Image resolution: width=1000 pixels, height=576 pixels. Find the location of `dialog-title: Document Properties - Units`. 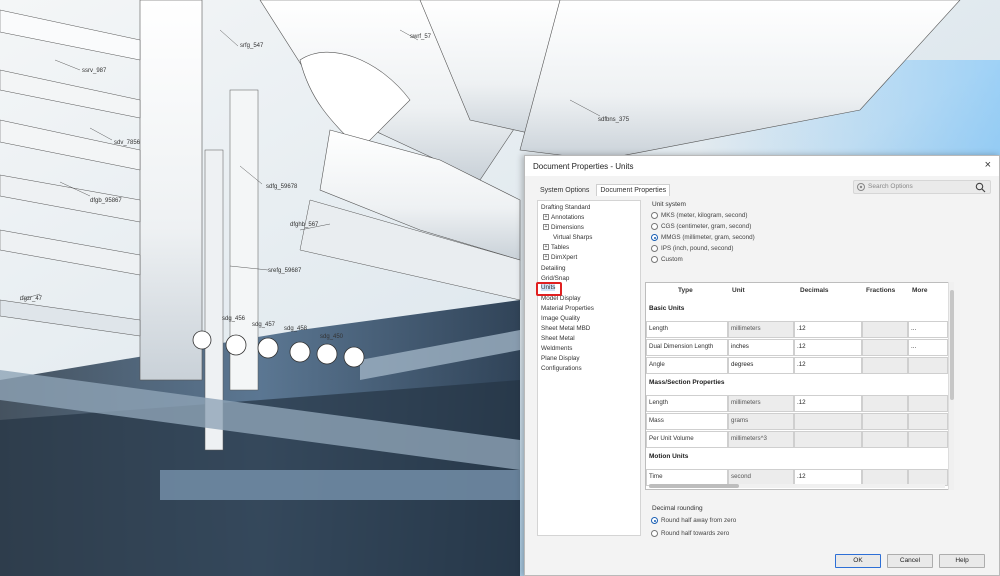

dialog-title: Document Properties - Units is located at coordinates (583, 166).